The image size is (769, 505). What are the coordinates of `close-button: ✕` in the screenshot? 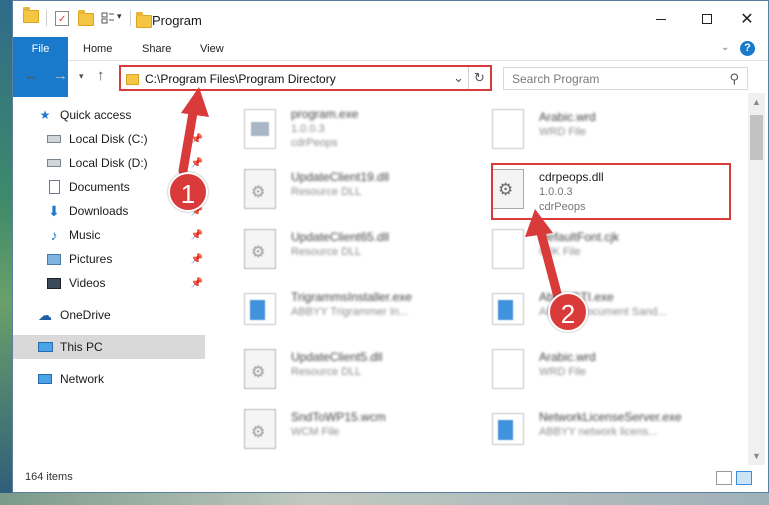 It's located at (746, 19).